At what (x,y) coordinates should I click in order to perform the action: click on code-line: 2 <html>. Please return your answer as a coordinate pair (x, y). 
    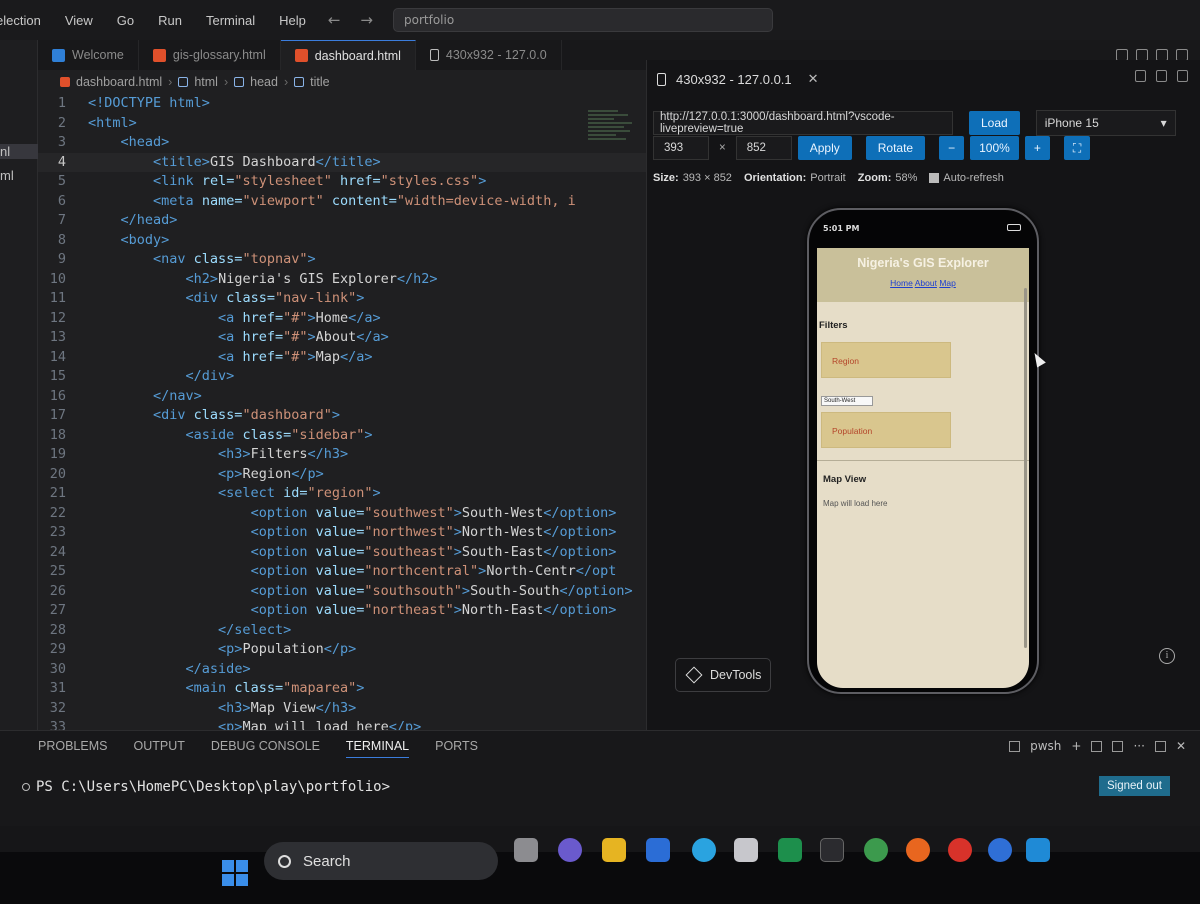
    Looking at the image, I should click on (342, 124).